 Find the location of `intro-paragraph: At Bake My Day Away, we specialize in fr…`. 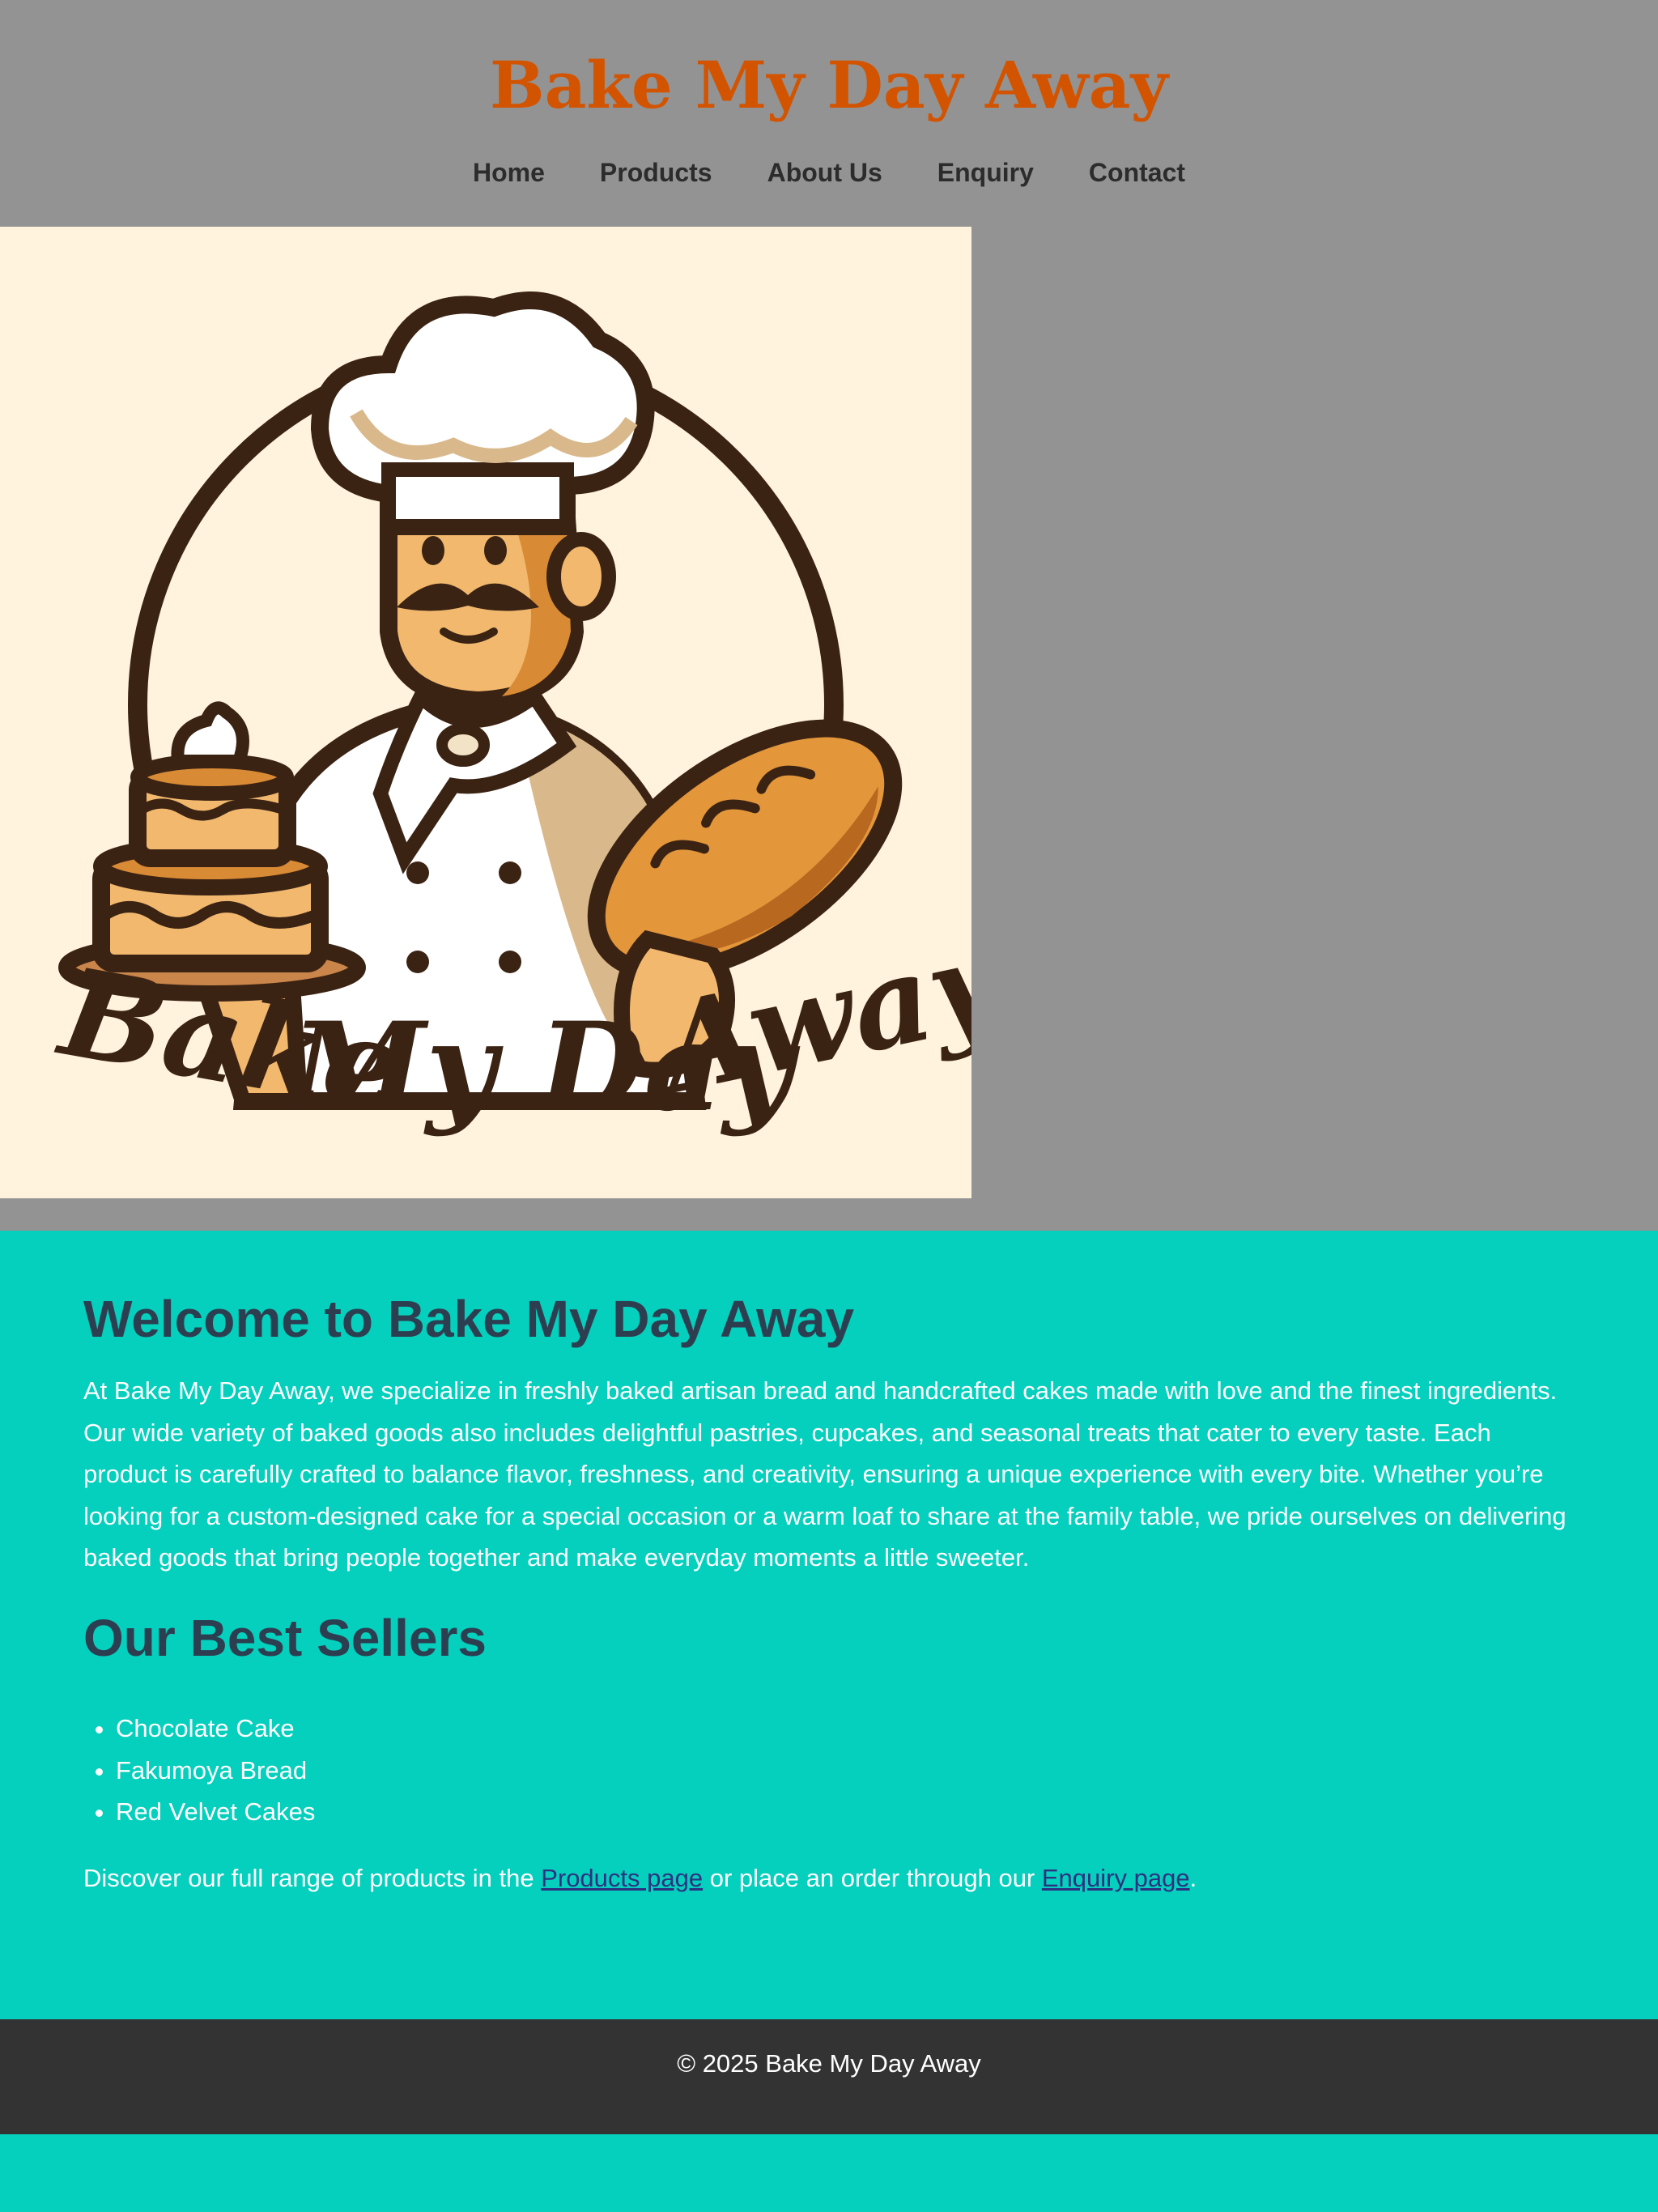

intro-paragraph: At Bake My Day Away, we specialize in fr… is located at coordinates (825, 1474).